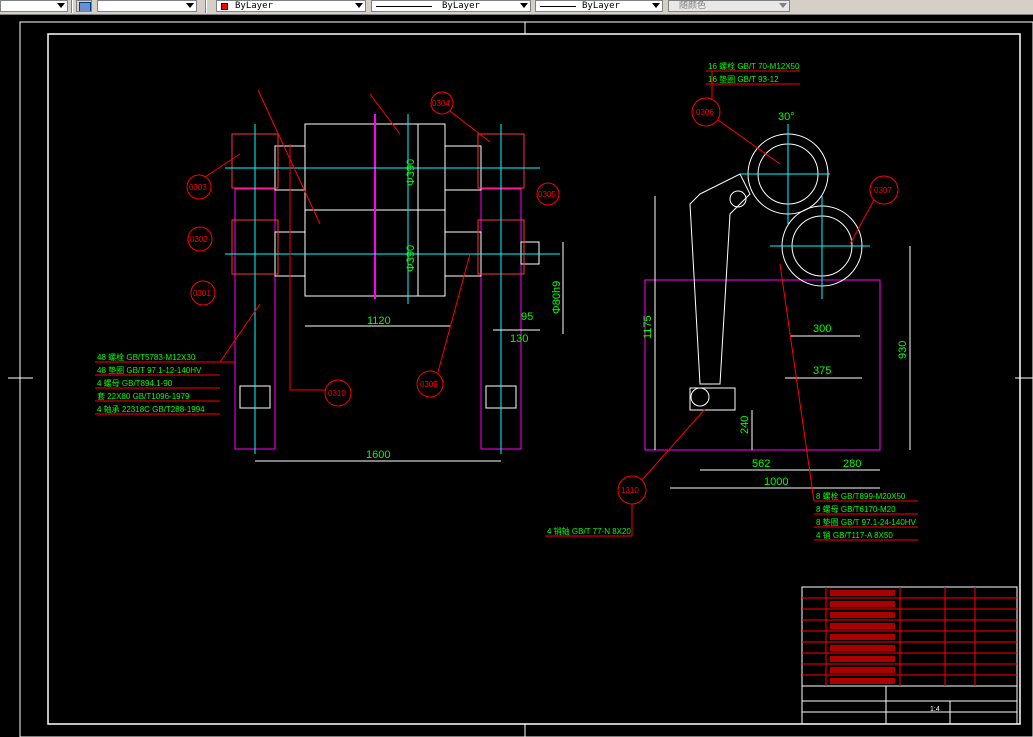 The height and width of the screenshot is (737, 1033). What do you see at coordinates (461, 6) in the screenshot?
I see `linetype-combo-value: ByLayer` at bounding box center [461, 6].